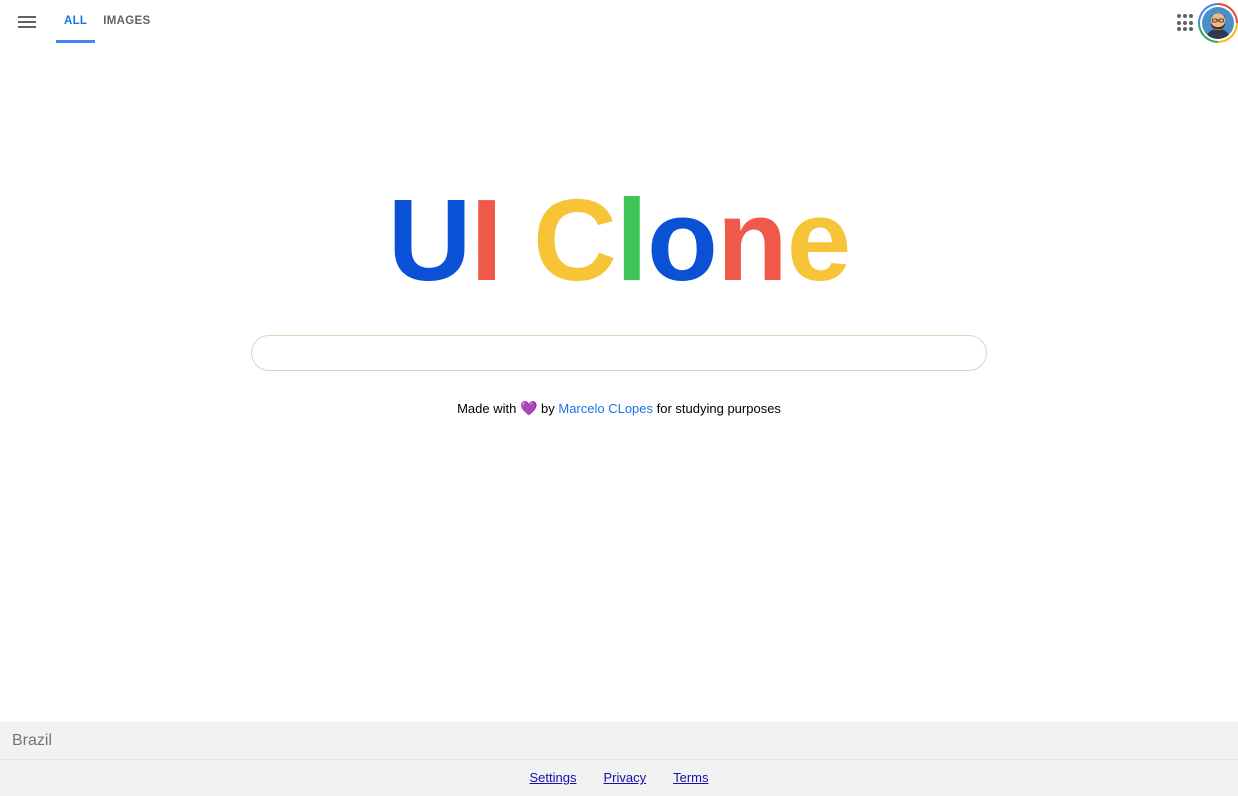  I want to click on avatar, so click(1218, 23).